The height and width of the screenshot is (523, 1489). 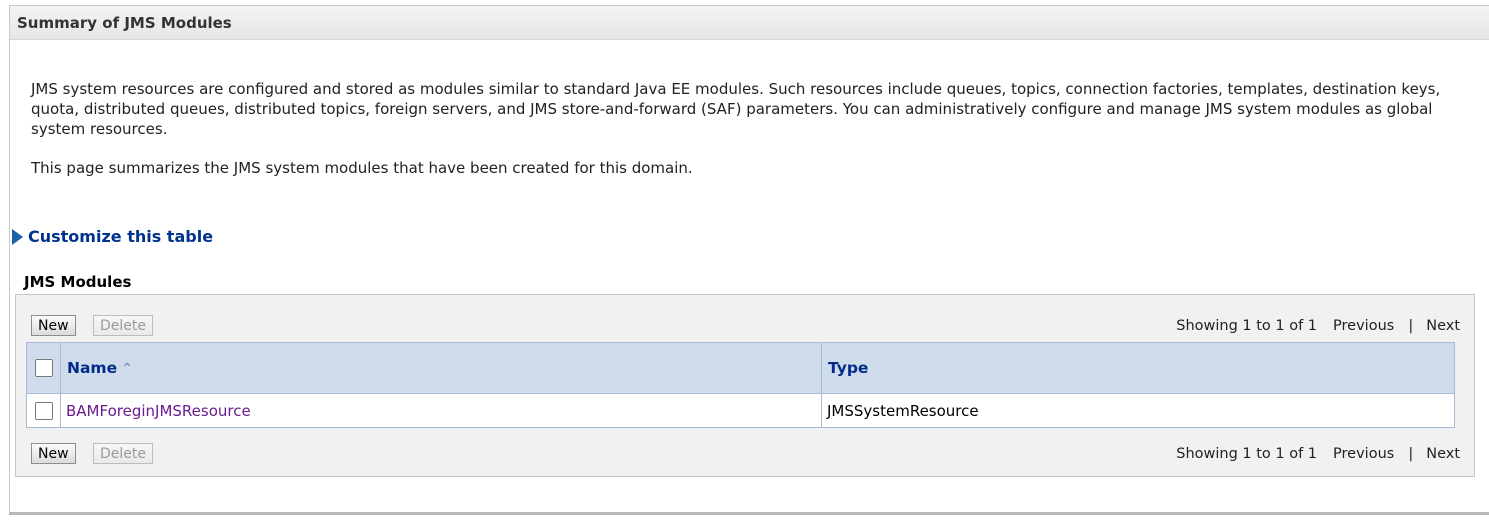 What do you see at coordinates (17, 236) in the screenshot?
I see `expand-triangle-icon` at bounding box center [17, 236].